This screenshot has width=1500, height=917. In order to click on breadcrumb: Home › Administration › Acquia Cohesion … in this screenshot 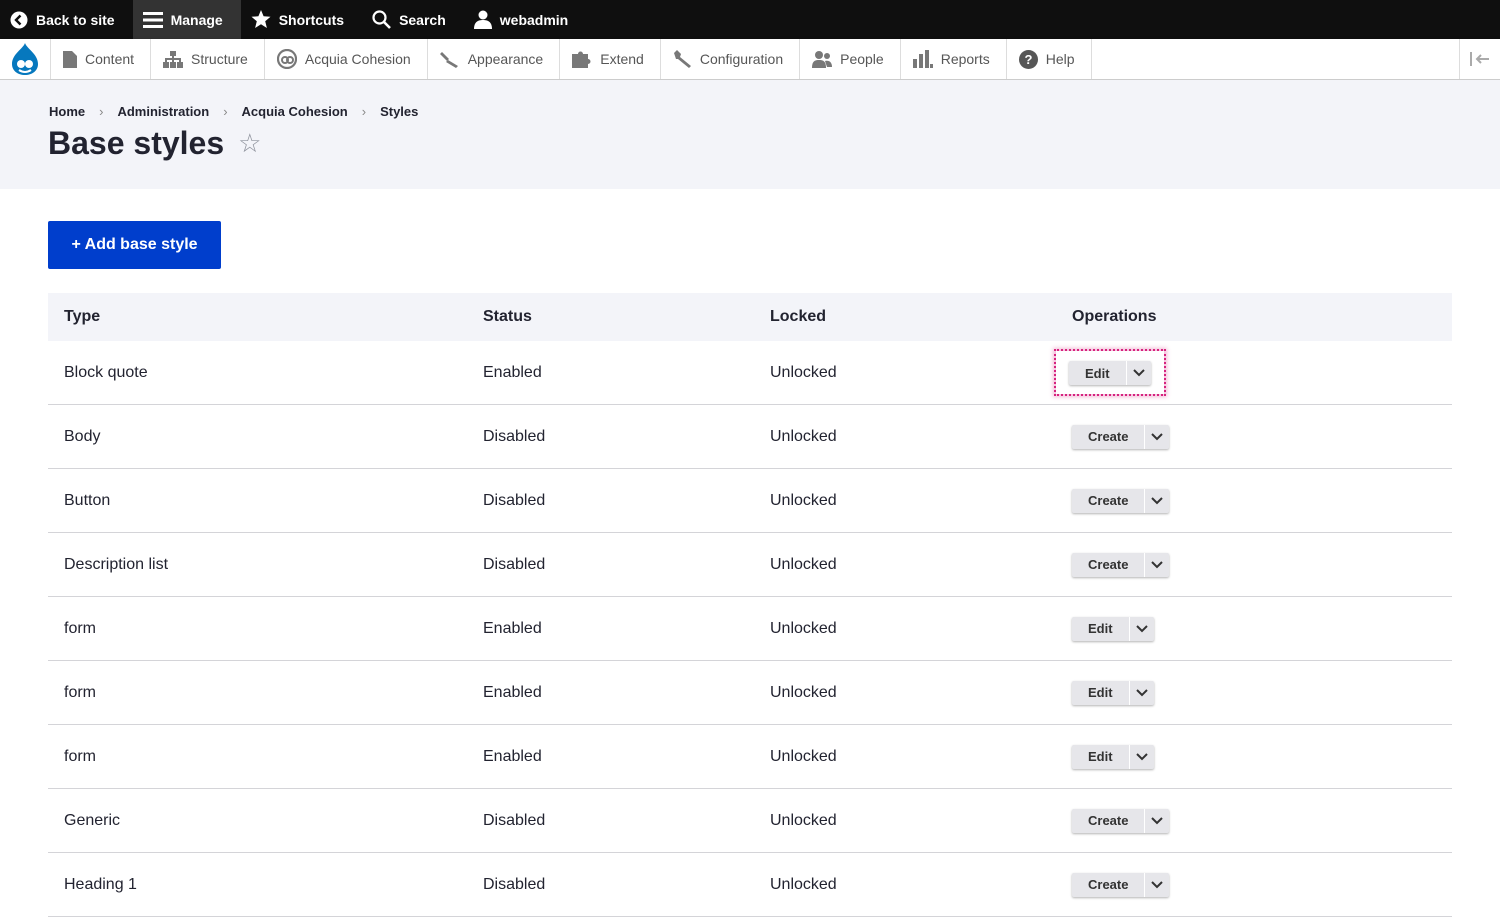, I will do `click(233, 111)`.